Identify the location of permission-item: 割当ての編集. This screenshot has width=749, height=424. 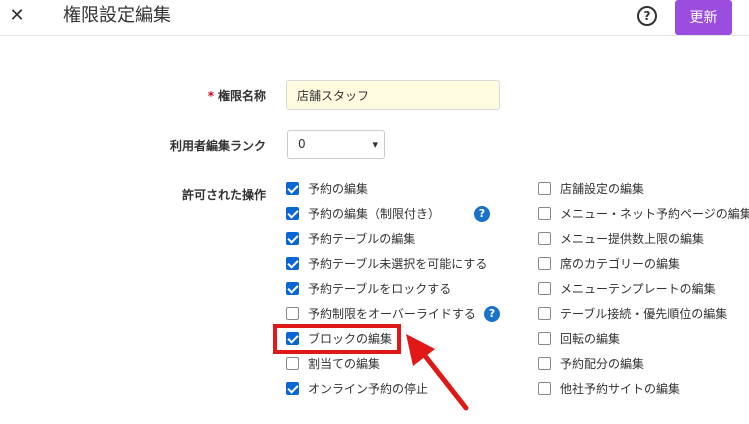
(333, 363).